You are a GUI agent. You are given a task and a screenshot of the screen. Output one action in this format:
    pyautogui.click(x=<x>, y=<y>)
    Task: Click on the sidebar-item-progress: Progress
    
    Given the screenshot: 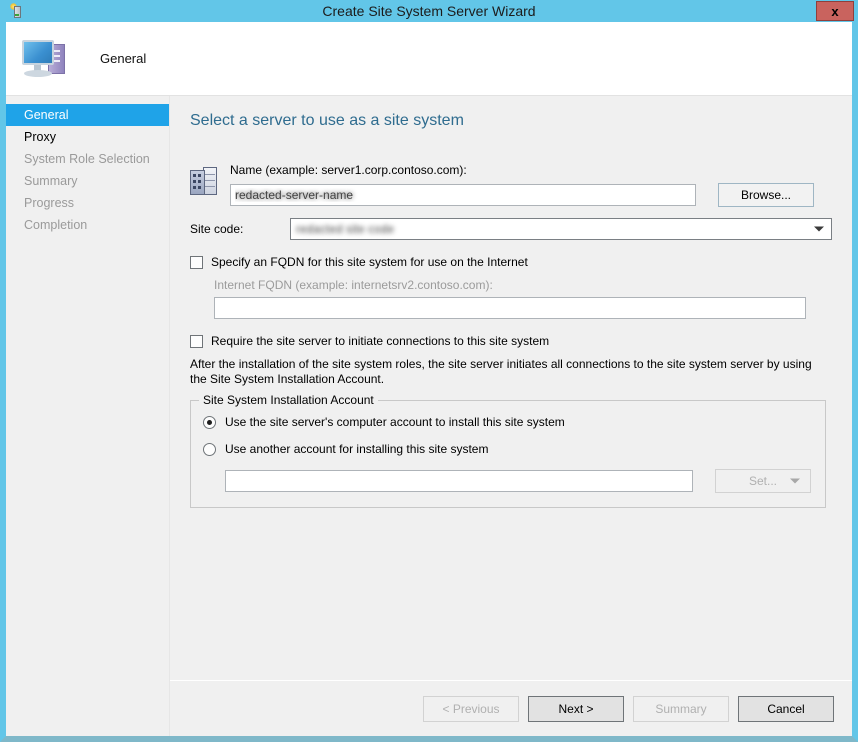 What is the action you would take?
    pyautogui.click(x=87, y=203)
    